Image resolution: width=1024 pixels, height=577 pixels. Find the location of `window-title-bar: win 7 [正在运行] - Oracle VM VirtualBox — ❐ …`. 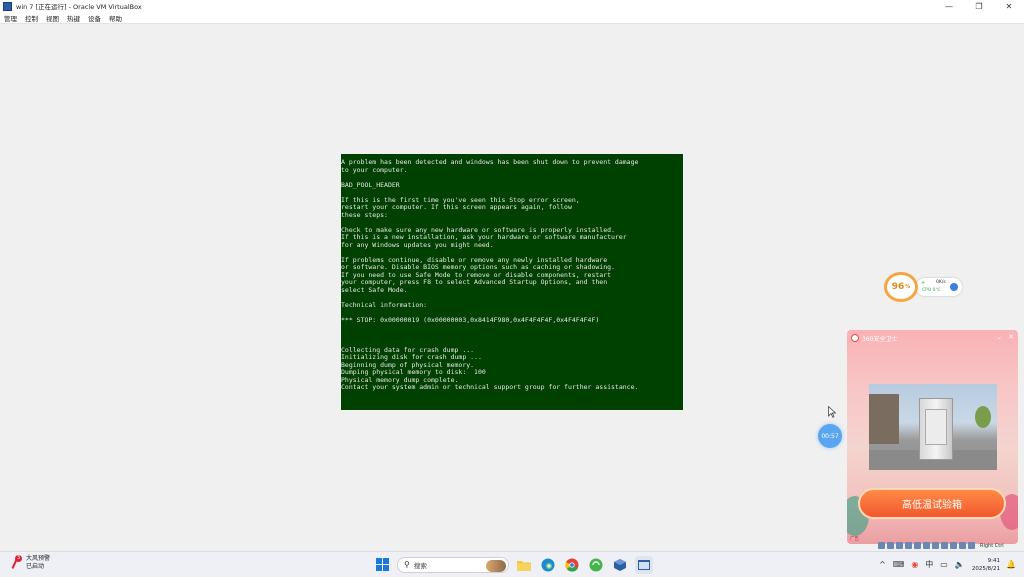

window-title-bar: win 7 [正在运行] - Oracle VM VirtualBox — ❐ … is located at coordinates (512, 6).